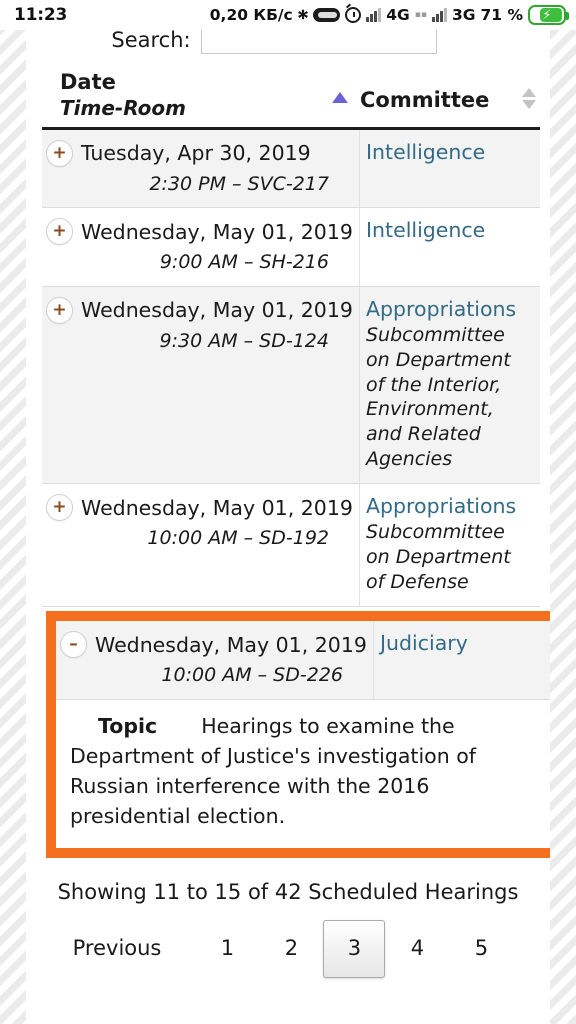 This screenshot has height=1024, width=576. Describe the element at coordinates (123, 107) in the screenshot. I see `column-header-timeroom-label: Time-Room` at that location.